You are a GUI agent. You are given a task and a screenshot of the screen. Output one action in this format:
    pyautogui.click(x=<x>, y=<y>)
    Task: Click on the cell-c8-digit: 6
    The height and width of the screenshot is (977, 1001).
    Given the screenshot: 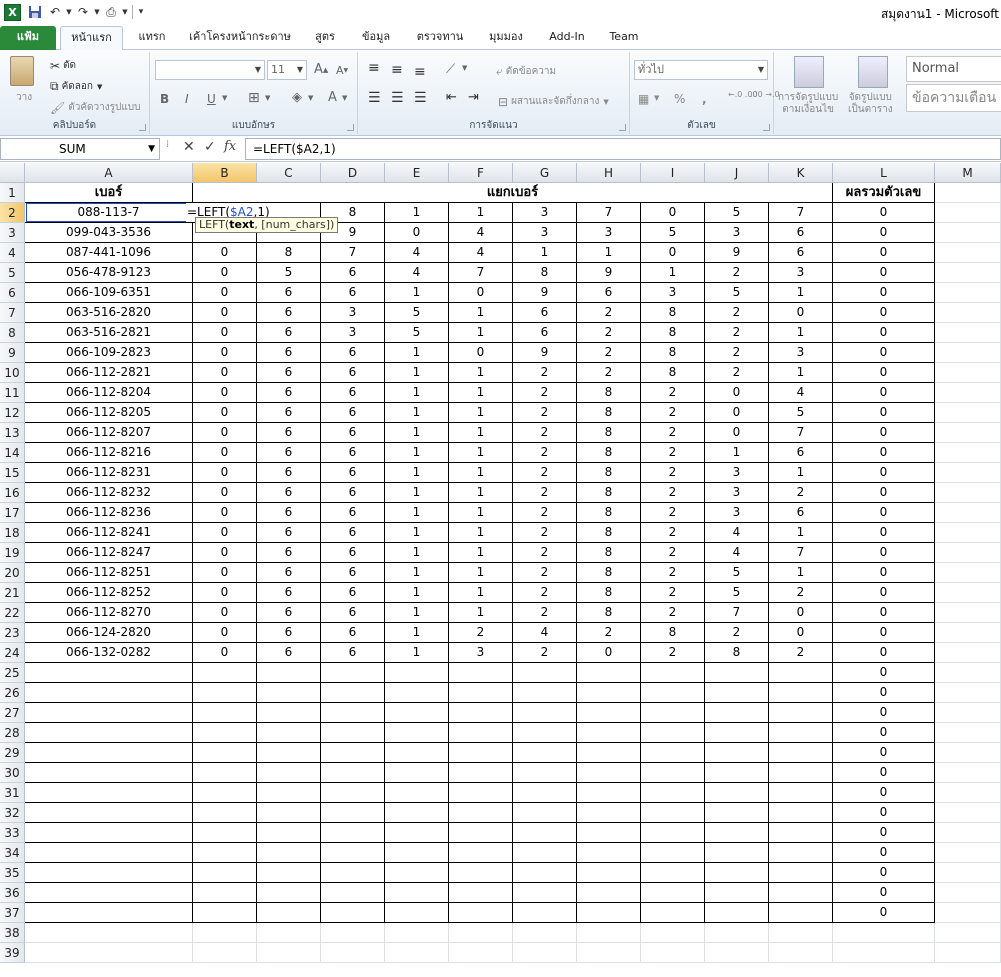 What is the action you would take?
    pyautogui.click(x=289, y=333)
    